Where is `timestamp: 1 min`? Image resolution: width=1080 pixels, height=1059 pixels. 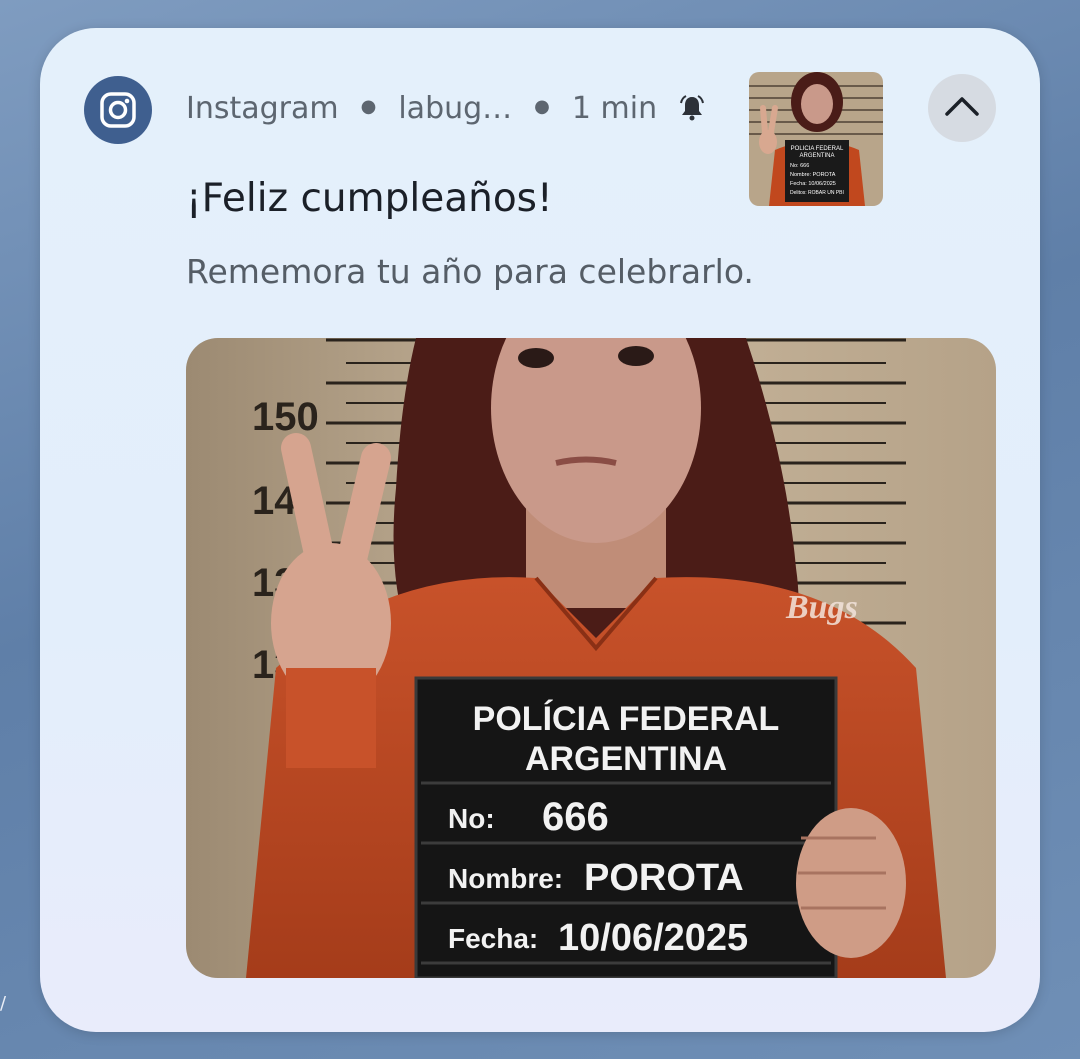 timestamp: 1 min is located at coordinates (614, 108).